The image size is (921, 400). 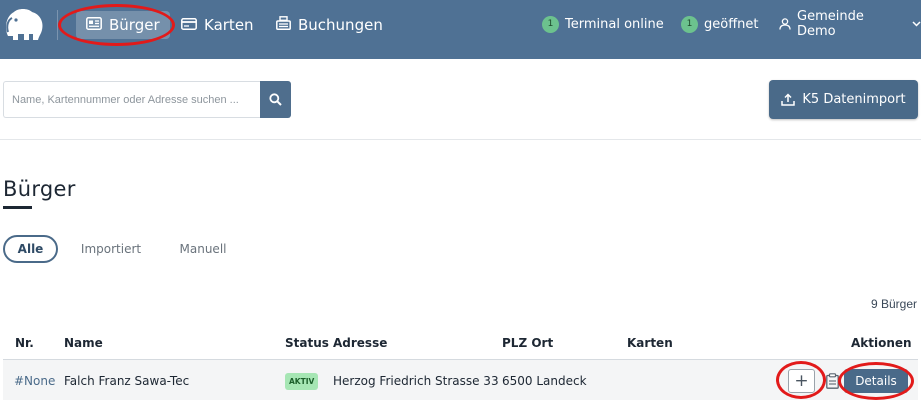 What do you see at coordinates (916, 24) in the screenshot?
I see `chevron-down-icon` at bounding box center [916, 24].